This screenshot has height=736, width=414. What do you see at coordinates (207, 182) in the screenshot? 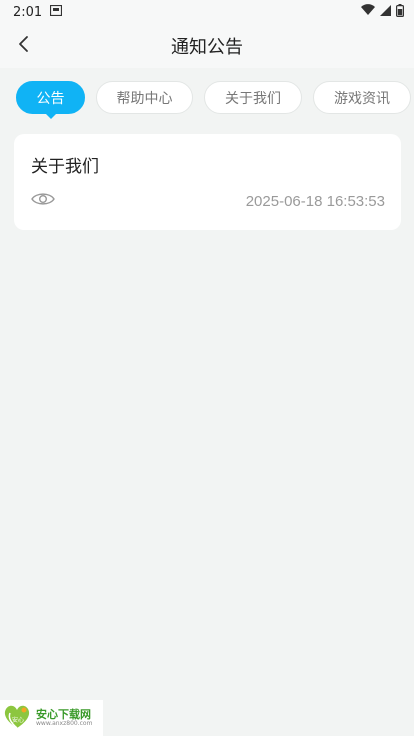
I see `article-card: 关于我们 2025-06-18 16:53:53` at bounding box center [207, 182].